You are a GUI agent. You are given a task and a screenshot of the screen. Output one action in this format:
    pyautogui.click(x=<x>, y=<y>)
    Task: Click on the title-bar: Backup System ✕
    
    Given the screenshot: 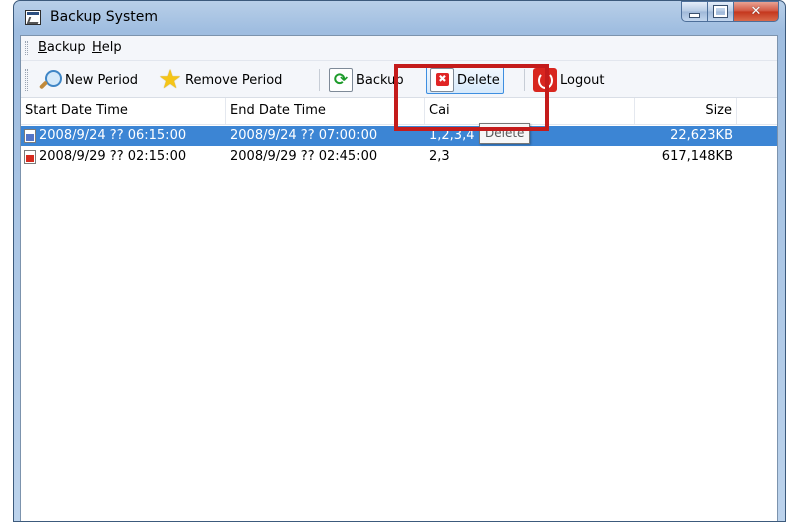 What is the action you would take?
    pyautogui.click(x=399, y=18)
    